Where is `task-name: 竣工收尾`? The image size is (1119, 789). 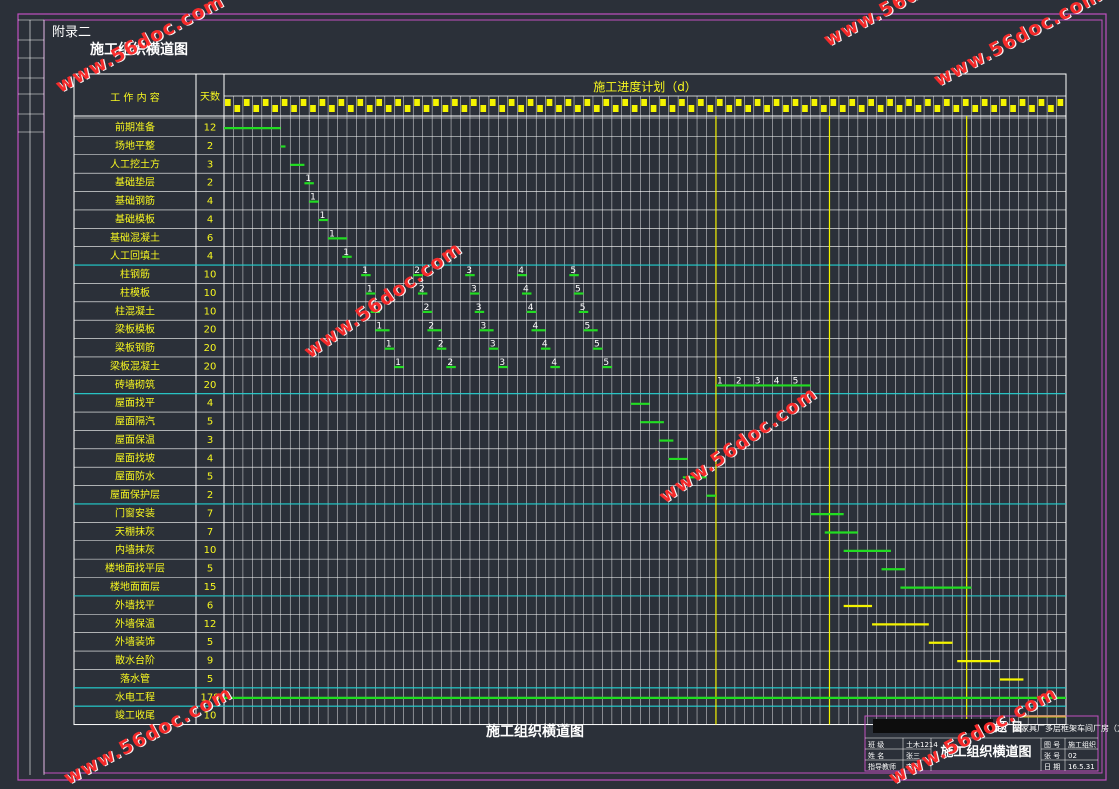 task-name: 竣工收尾 is located at coordinates (135, 715).